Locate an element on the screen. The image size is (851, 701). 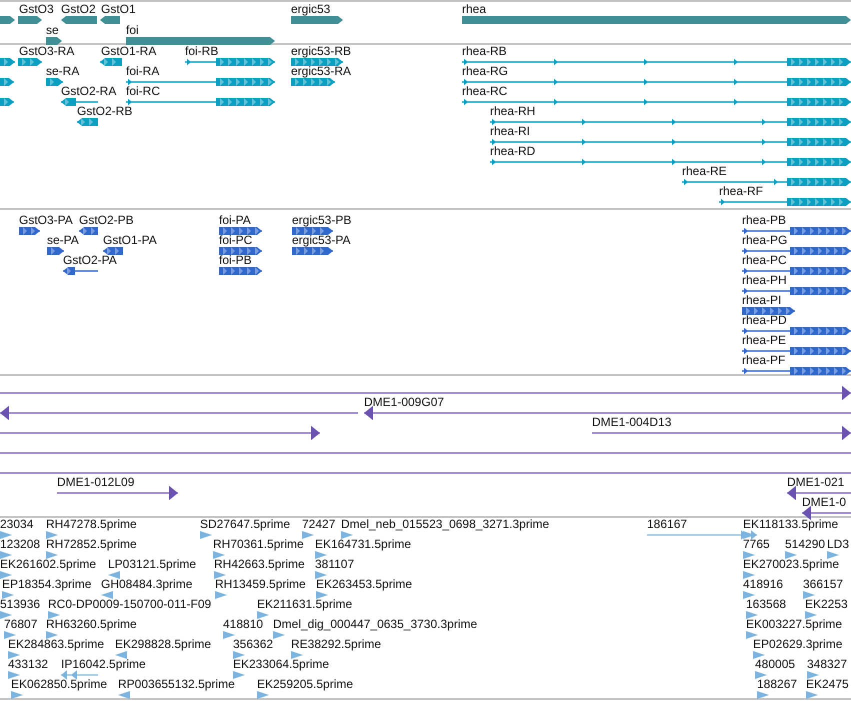
feature-label: rhea-PB is located at coordinates (764, 220).